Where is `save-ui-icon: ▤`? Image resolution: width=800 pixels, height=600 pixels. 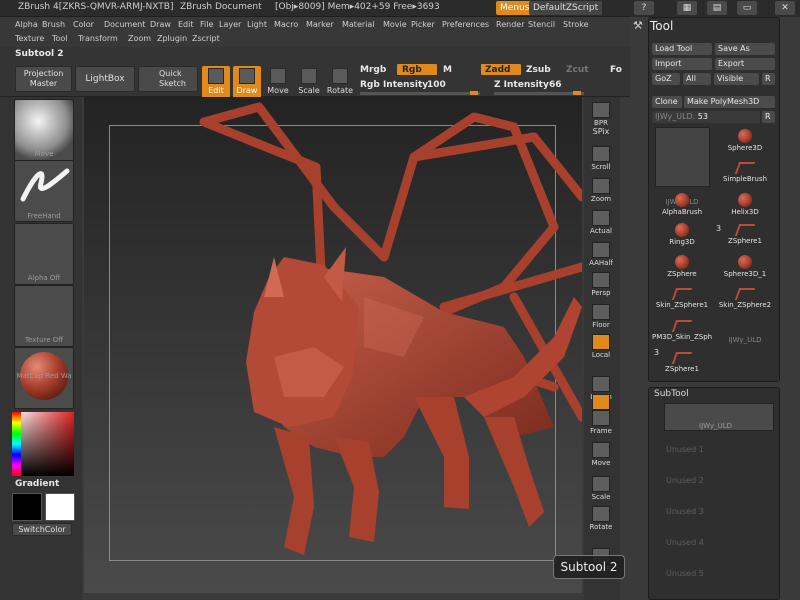
save-ui-icon: ▤ is located at coordinates (717, 8).